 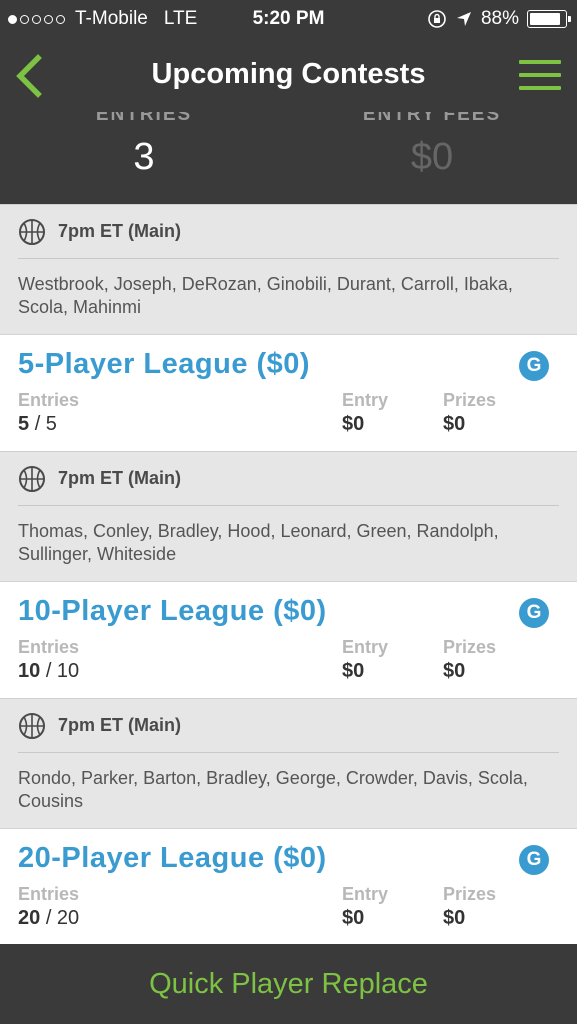 I want to click on entry-fees-summary: ENTRY FEES $0, so click(x=432, y=145).